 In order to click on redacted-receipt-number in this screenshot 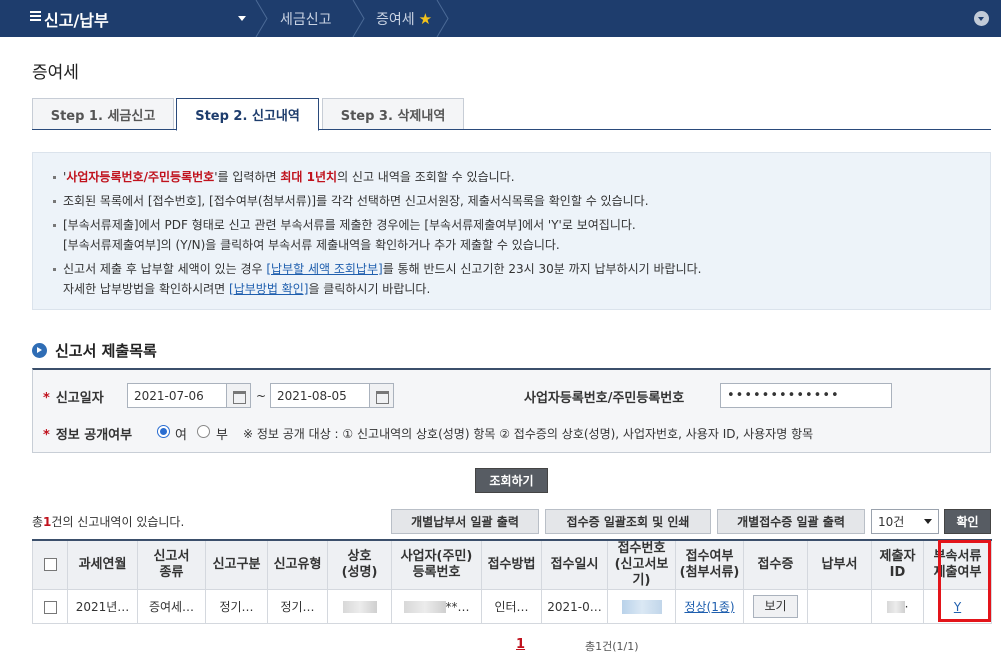, I will do `click(641, 606)`.